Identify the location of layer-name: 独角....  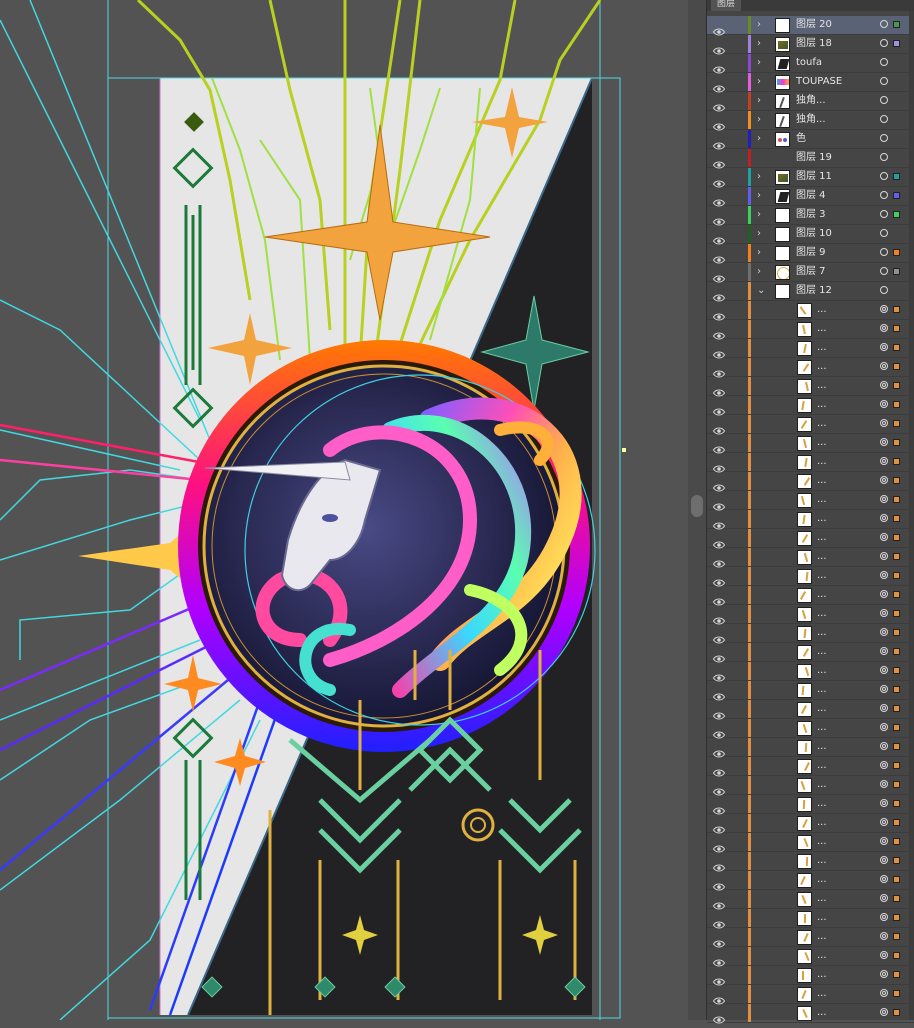
(811, 101).